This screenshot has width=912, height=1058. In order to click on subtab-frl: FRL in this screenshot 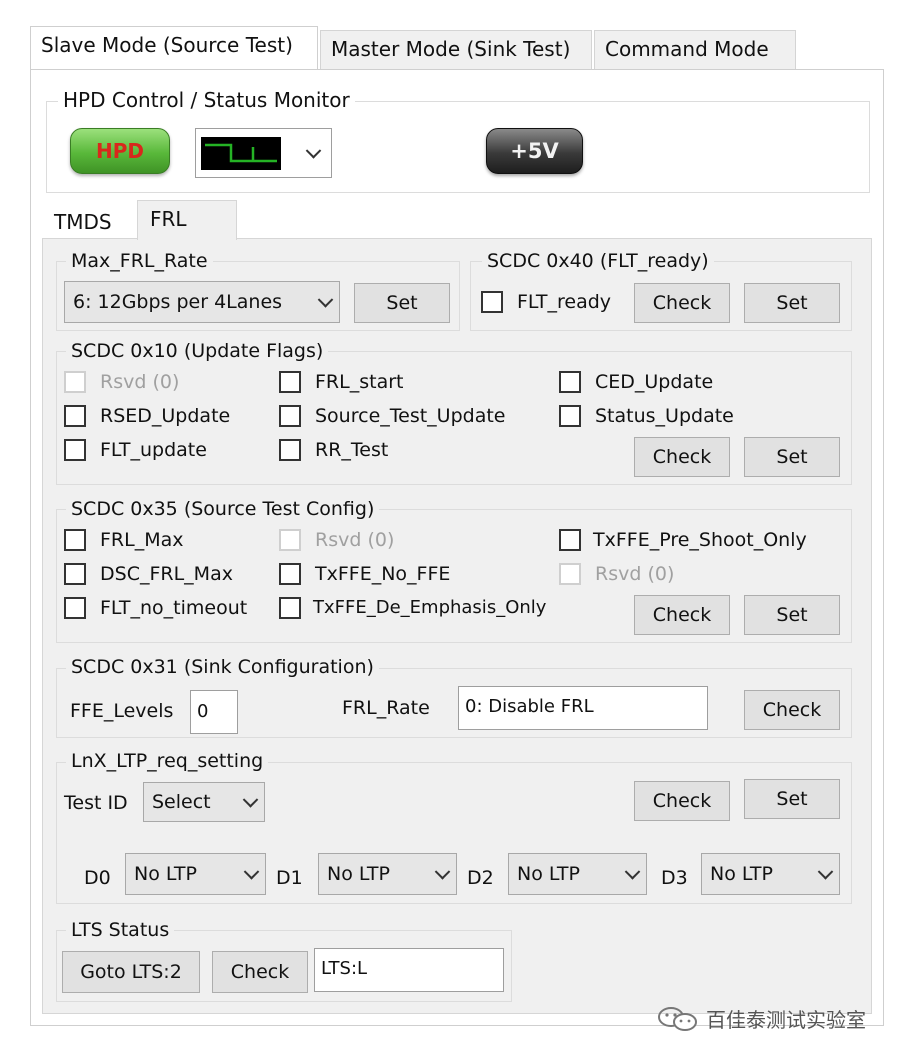, I will do `click(187, 220)`.